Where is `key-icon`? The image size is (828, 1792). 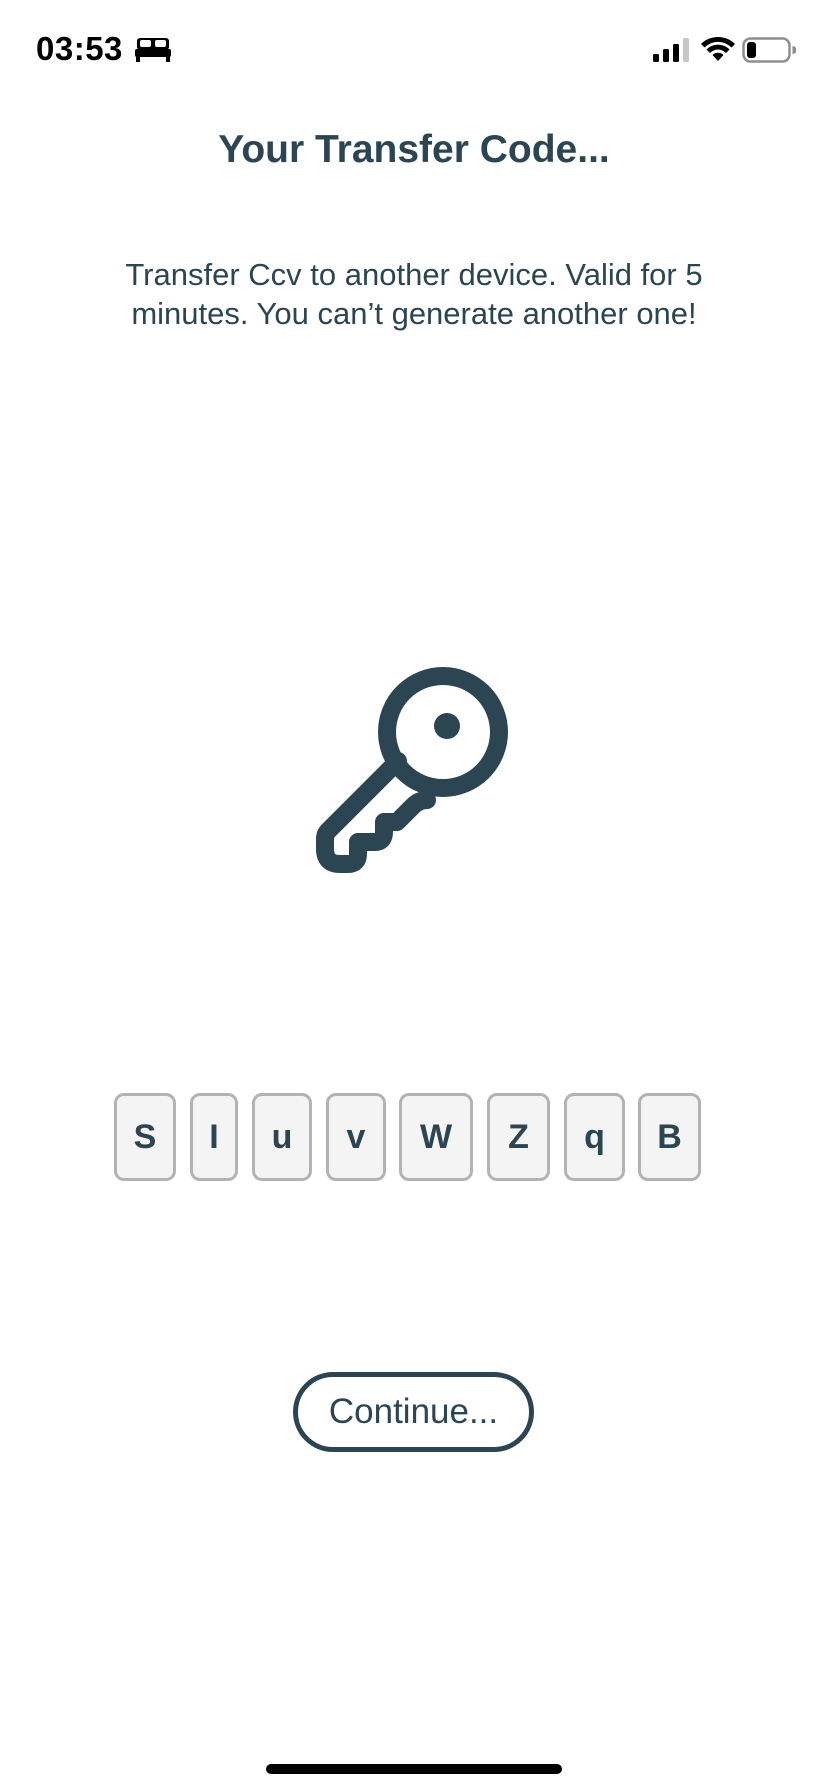 key-icon is located at coordinates (412, 770).